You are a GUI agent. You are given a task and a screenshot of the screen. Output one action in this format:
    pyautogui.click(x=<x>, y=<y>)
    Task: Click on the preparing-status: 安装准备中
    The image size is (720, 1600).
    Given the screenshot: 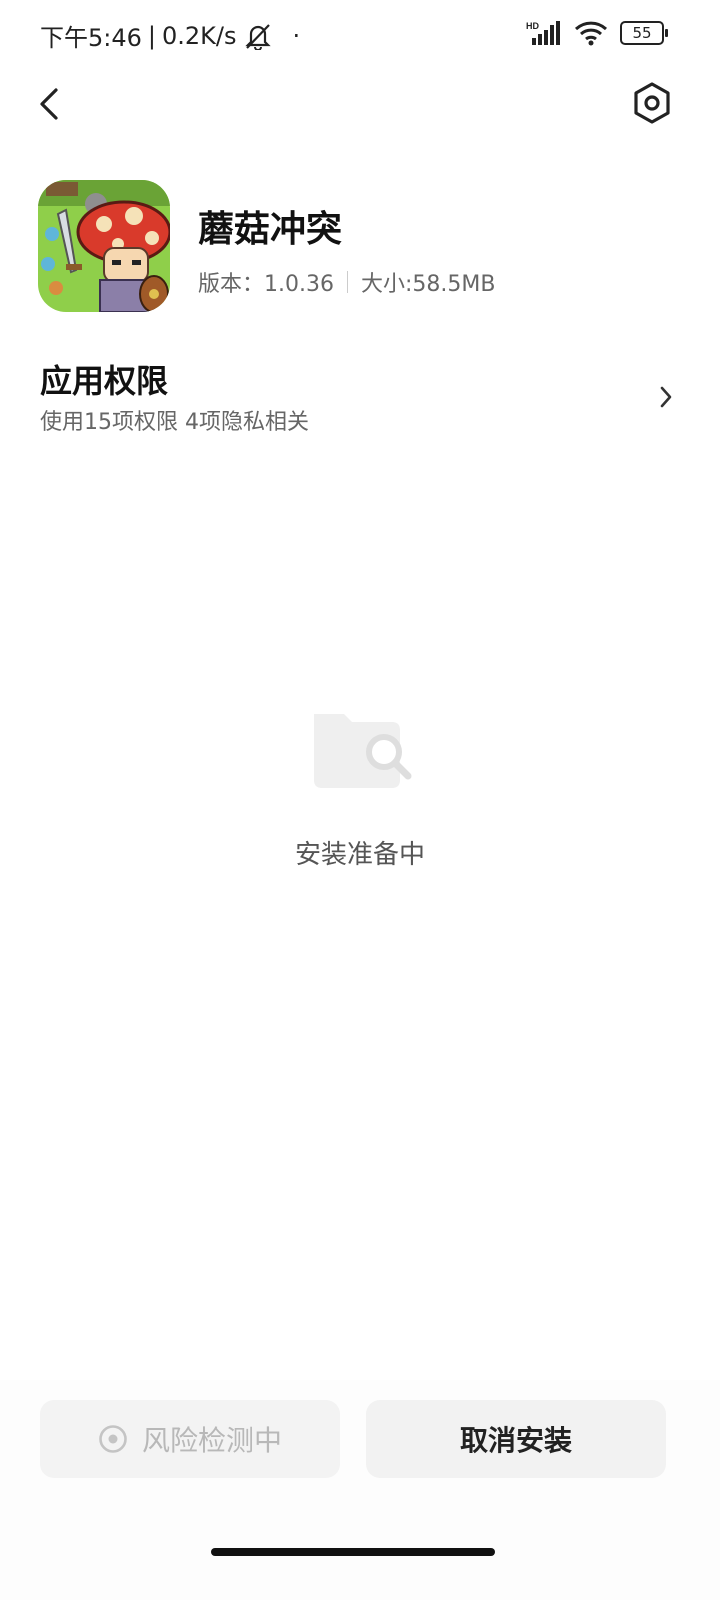 What is the action you would take?
    pyautogui.click(x=360, y=785)
    